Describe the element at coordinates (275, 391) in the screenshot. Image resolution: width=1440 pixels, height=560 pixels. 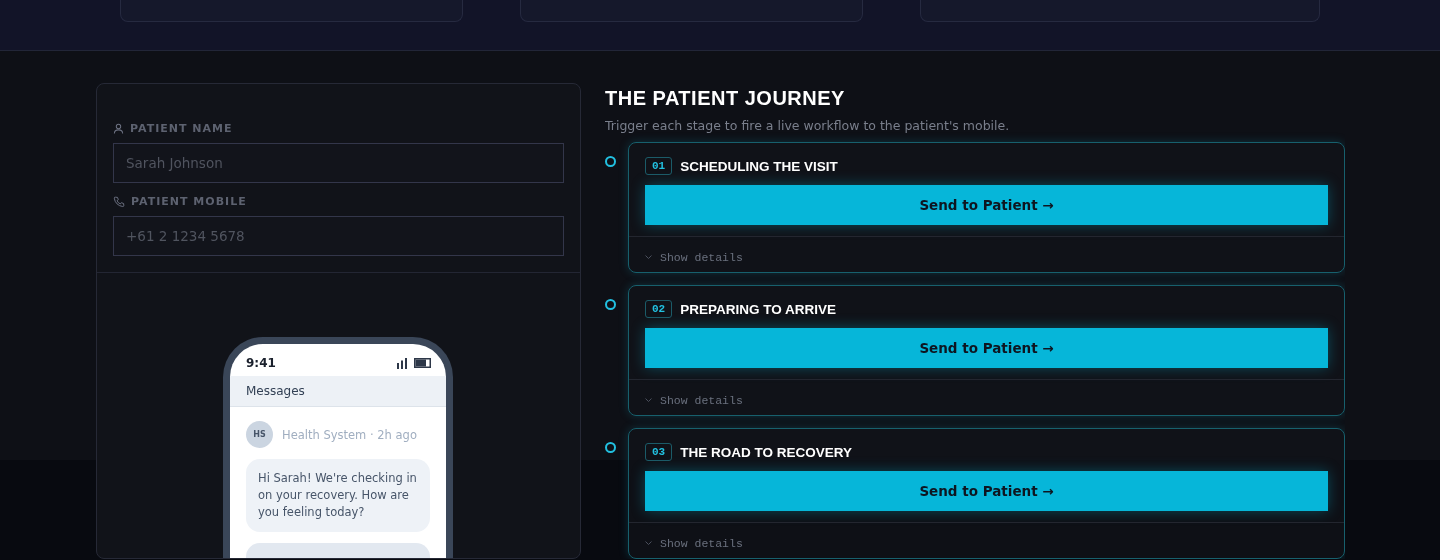
I see `header-title: Messages` at that location.